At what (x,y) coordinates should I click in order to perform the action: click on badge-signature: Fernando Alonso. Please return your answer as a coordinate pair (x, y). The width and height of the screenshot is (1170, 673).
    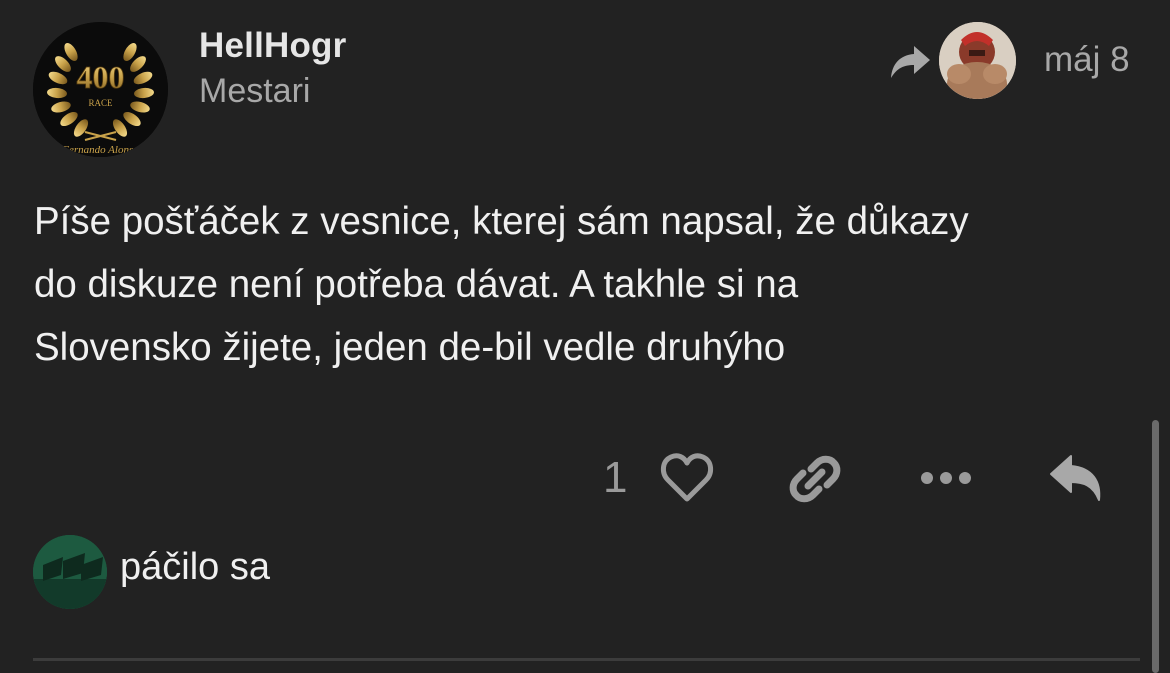
    Looking at the image, I should click on (100, 150).